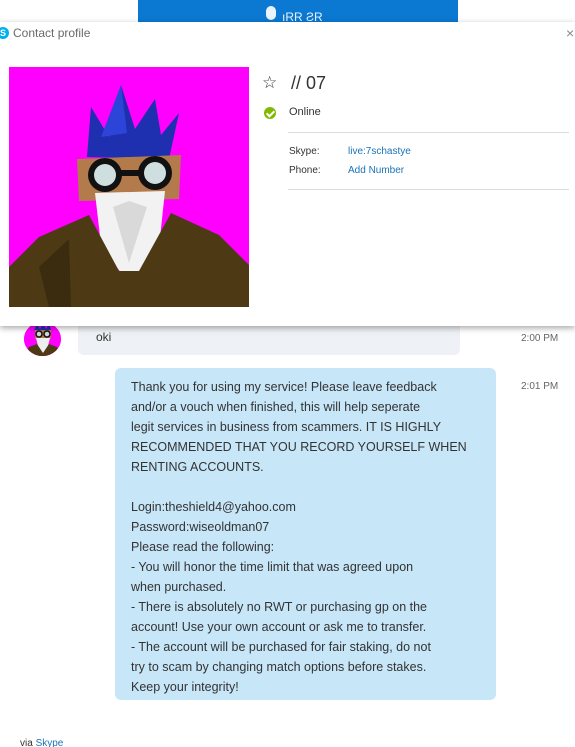  What do you see at coordinates (305, 112) in the screenshot?
I see `status-text: Online` at bounding box center [305, 112].